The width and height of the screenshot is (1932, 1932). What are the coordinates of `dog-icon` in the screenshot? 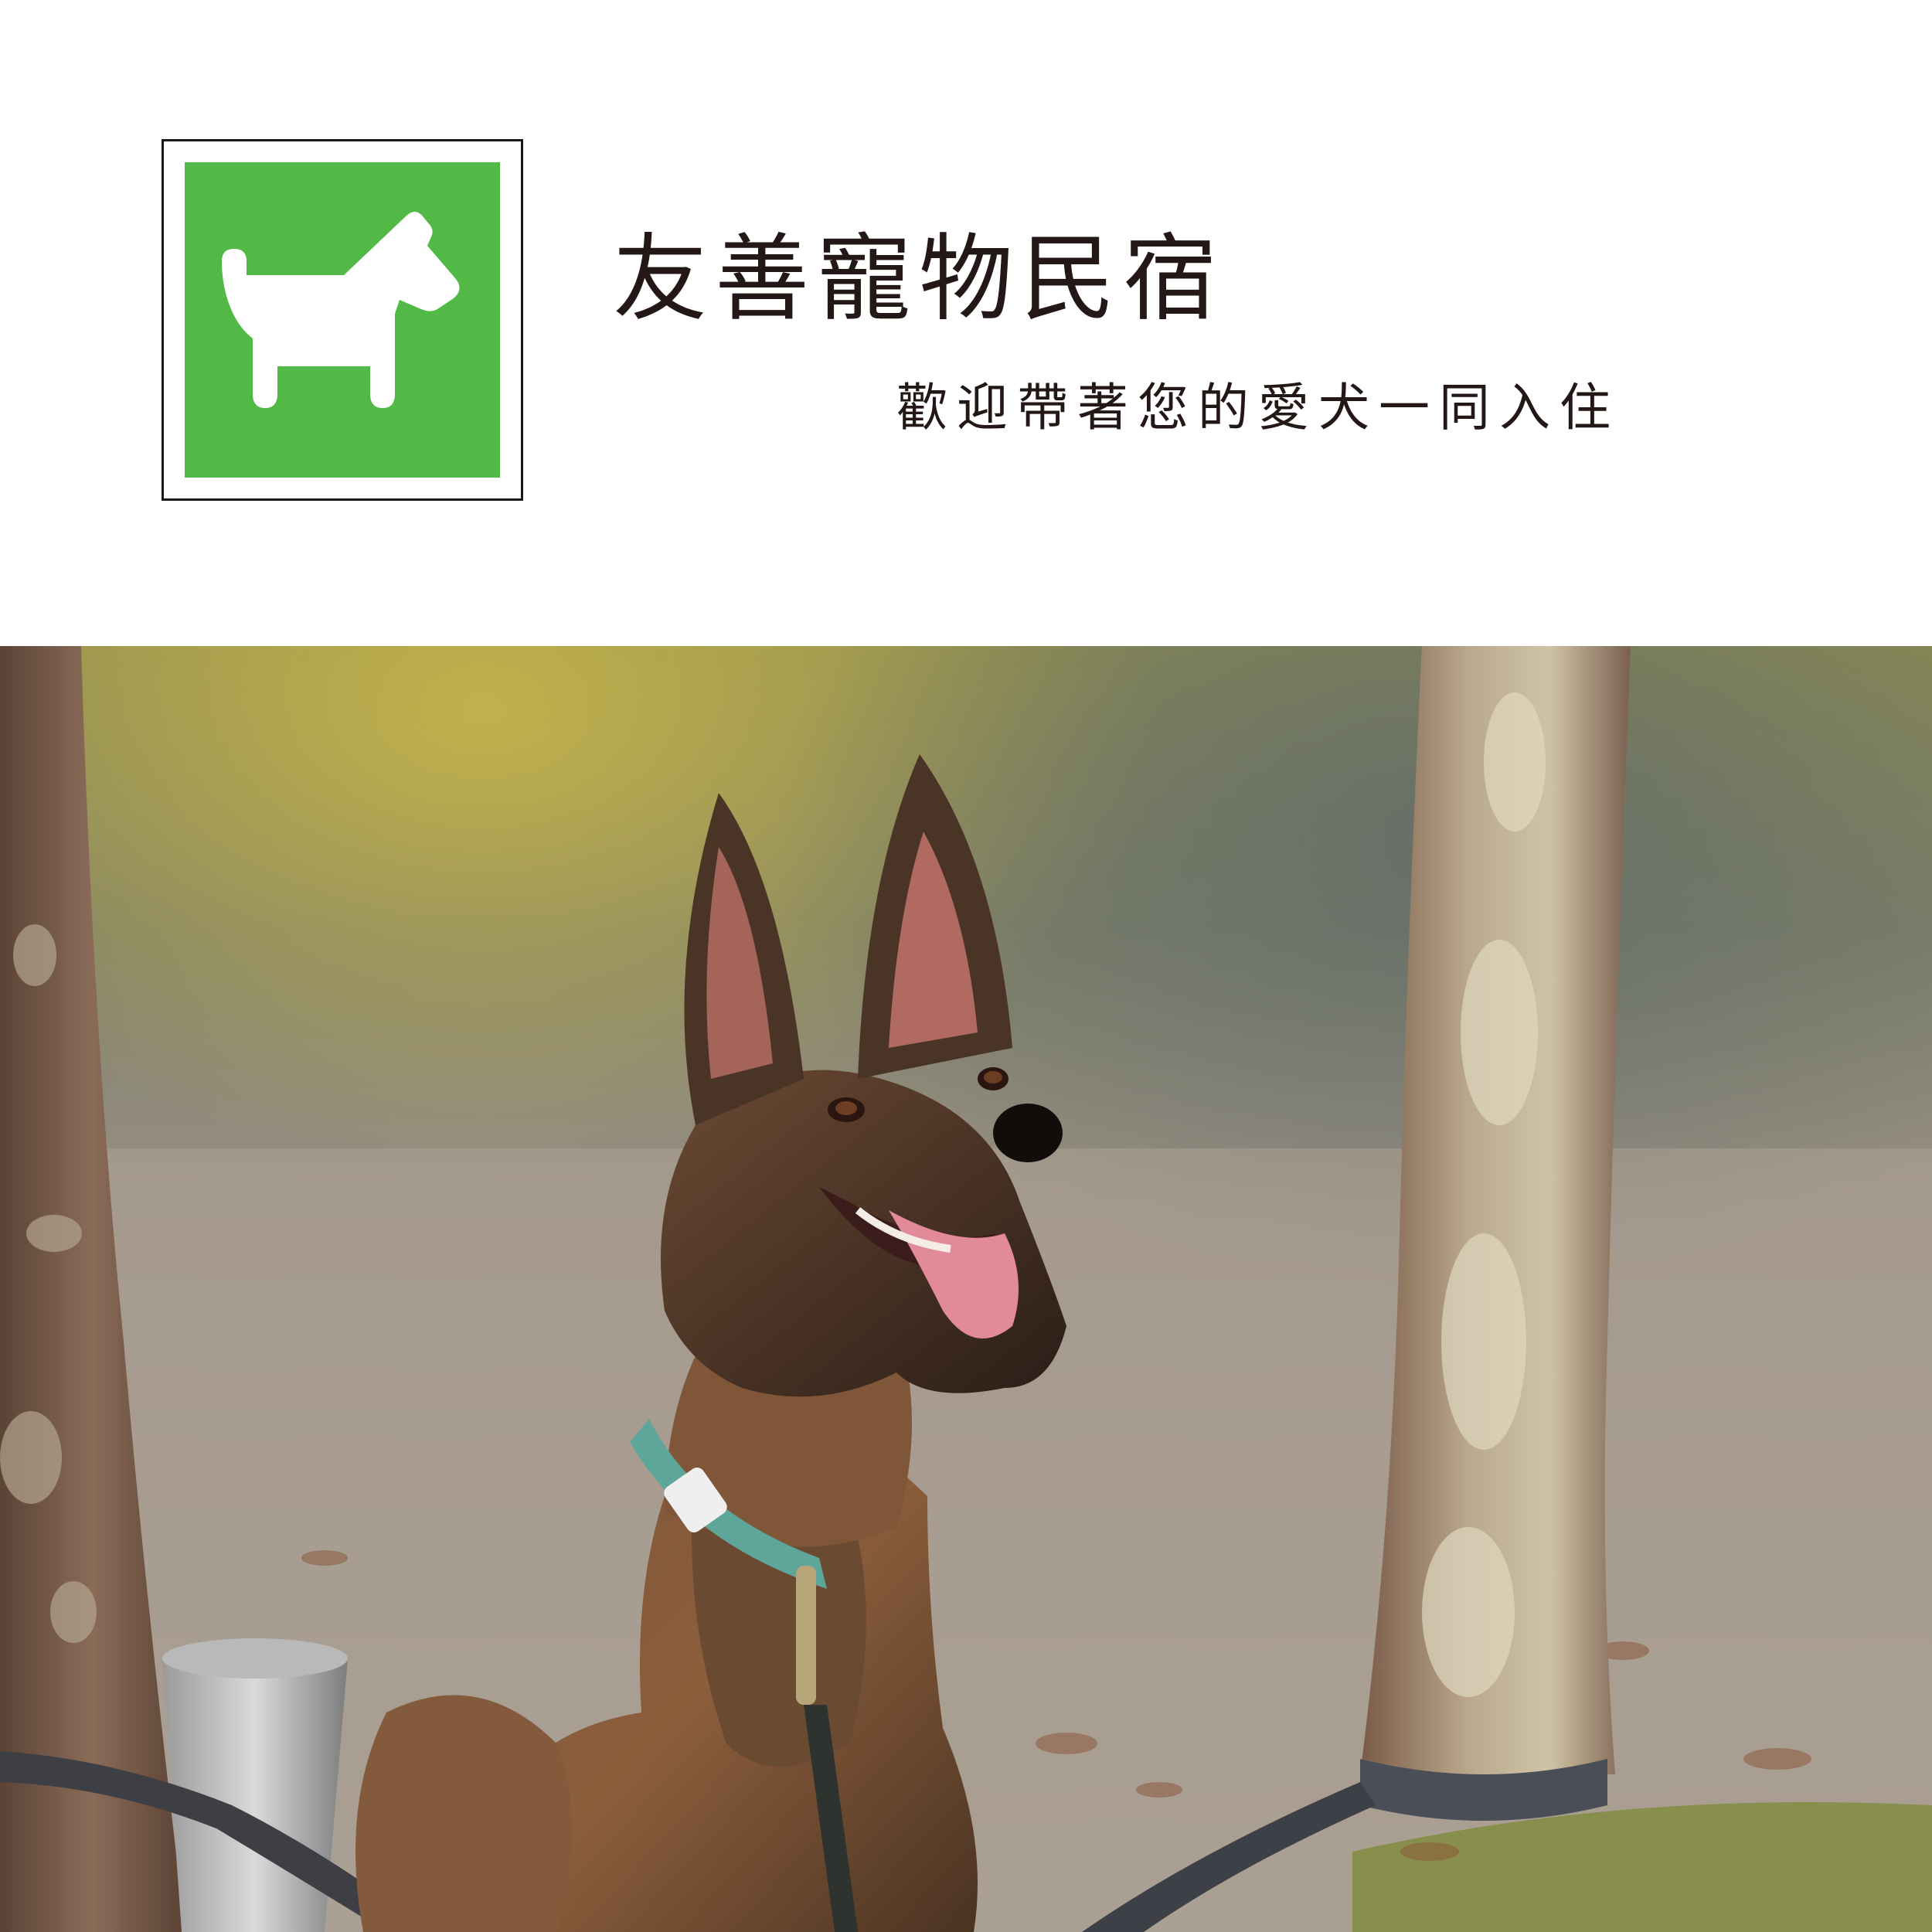 It's located at (341, 310).